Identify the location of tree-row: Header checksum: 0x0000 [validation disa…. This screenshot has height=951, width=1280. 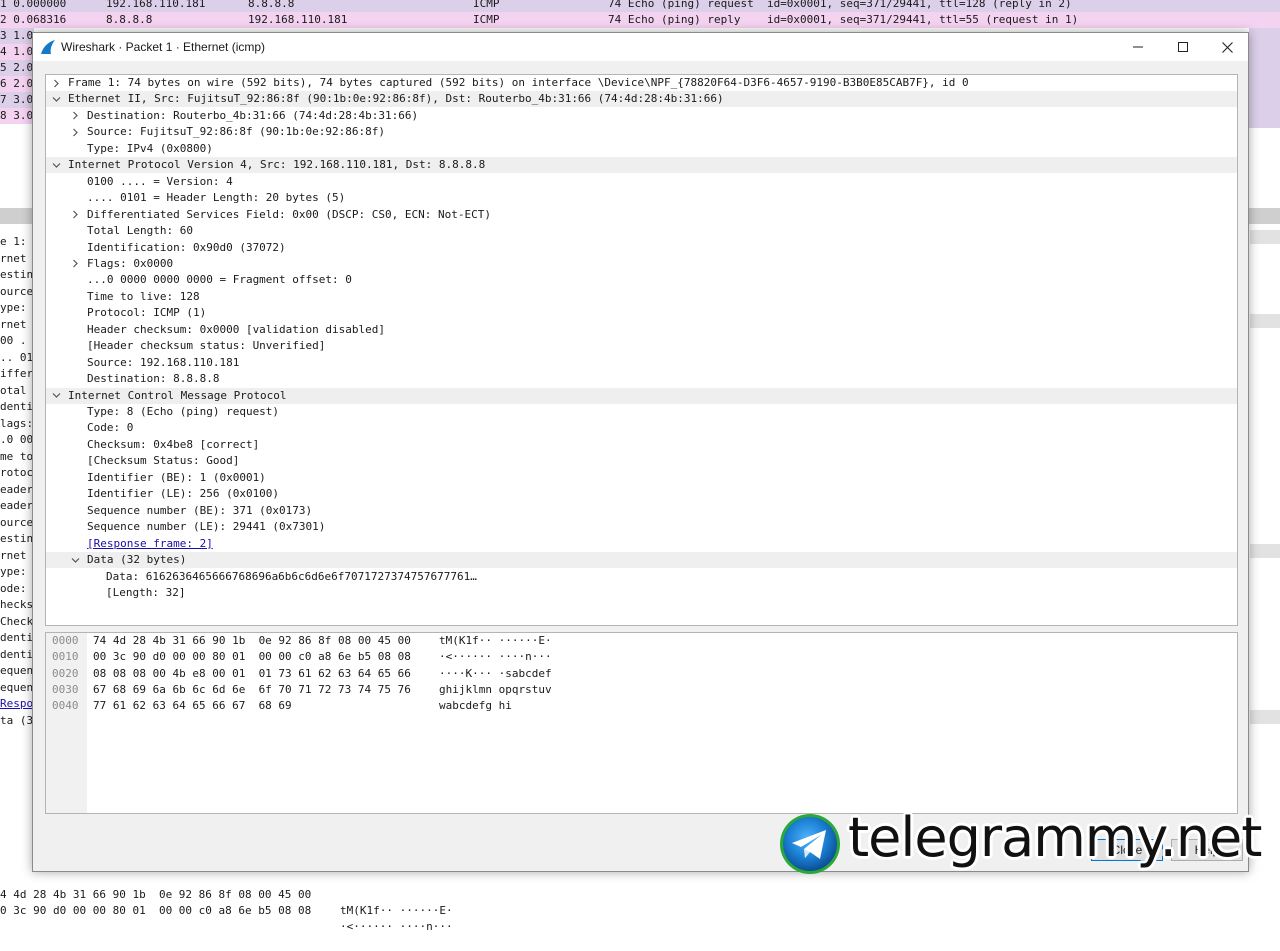
(641, 330).